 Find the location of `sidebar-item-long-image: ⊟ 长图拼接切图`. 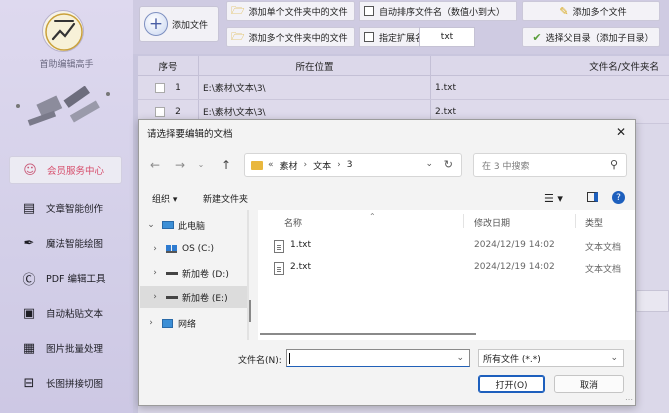

sidebar-item-long-image: ⊟ 长图拼接切图 is located at coordinates (65, 383).